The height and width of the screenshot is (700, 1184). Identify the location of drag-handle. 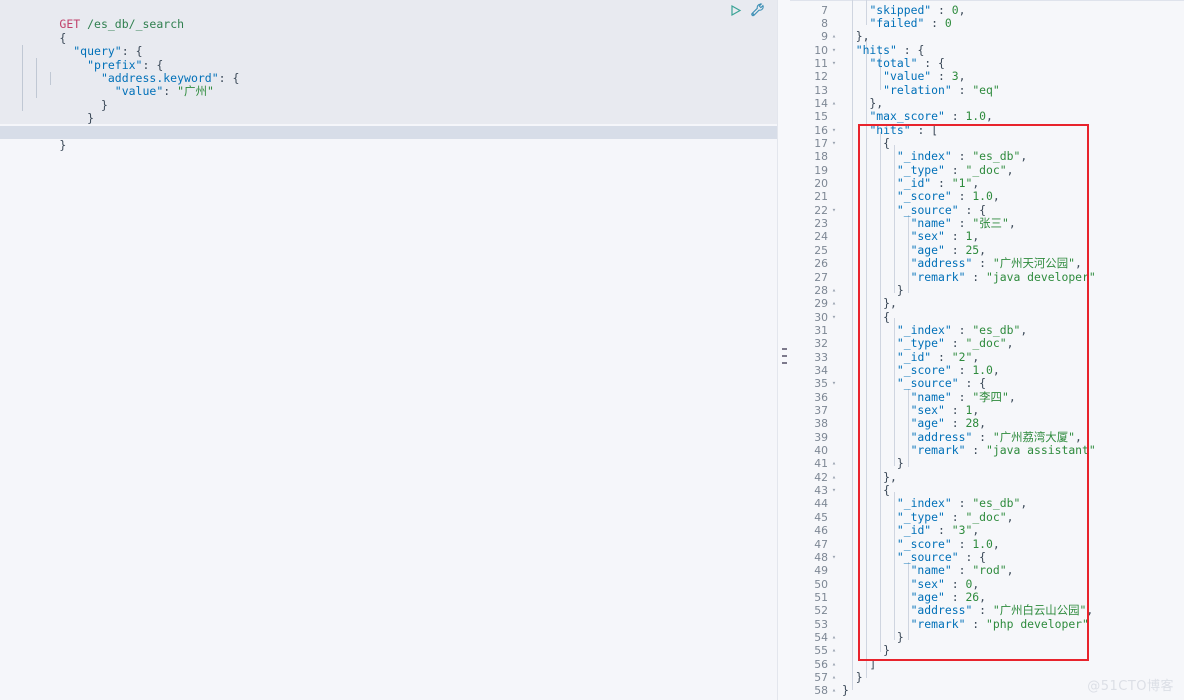
(784, 356).